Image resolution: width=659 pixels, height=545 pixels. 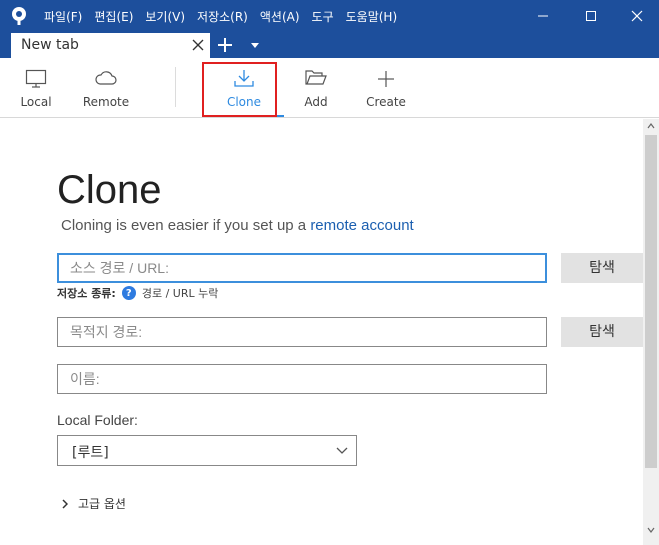 I want to click on tab-bar: New tab, so click(x=329, y=45).